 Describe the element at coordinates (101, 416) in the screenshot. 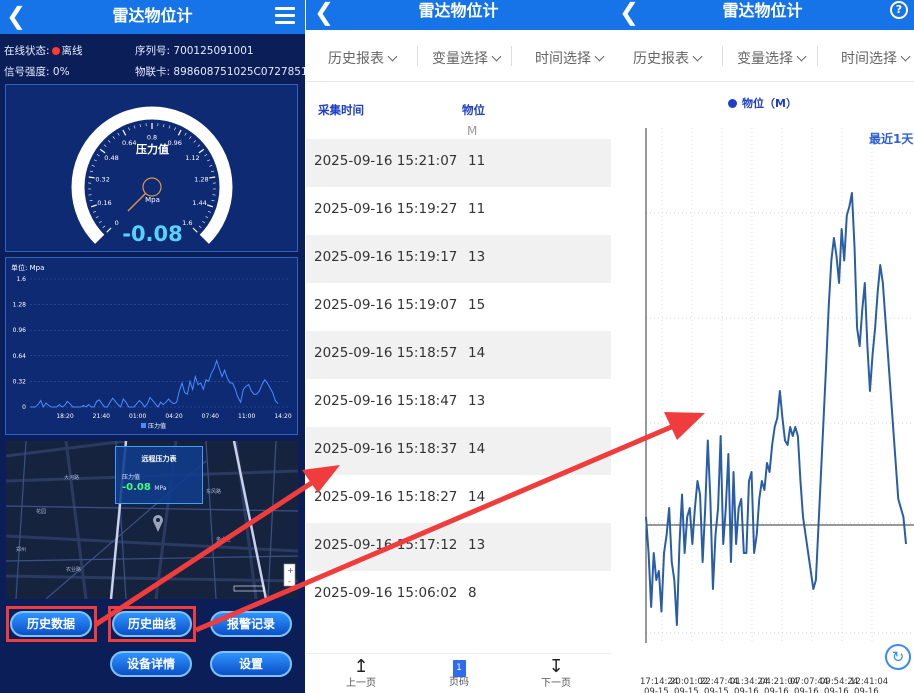

I see `chart-xtick-label: 21:40` at that location.